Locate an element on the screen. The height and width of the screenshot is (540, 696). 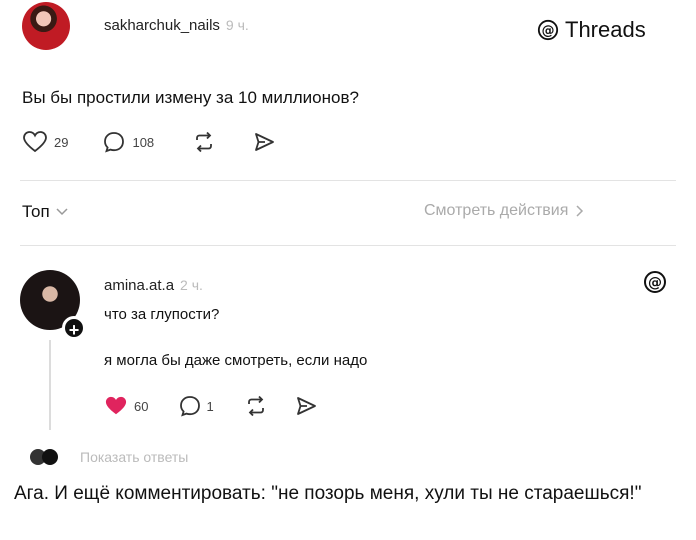
reply-reply-count: 1 is located at coordinates (210, 406).